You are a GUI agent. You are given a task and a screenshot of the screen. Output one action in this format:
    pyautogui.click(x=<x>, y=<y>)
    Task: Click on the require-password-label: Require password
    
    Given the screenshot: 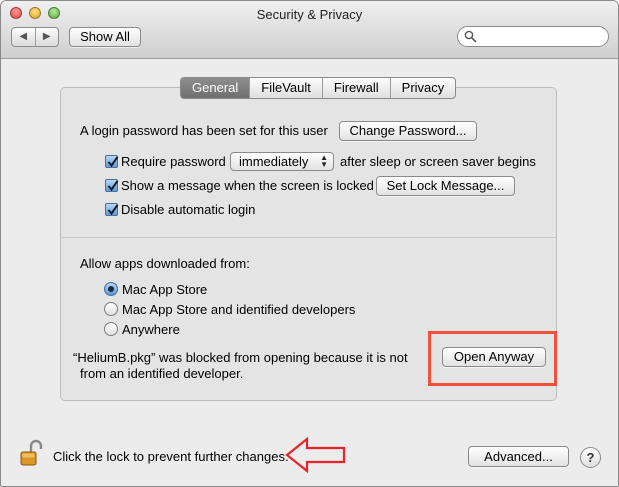 What is the action you would take?
    pyautogui.click(x=173, y=161)
    